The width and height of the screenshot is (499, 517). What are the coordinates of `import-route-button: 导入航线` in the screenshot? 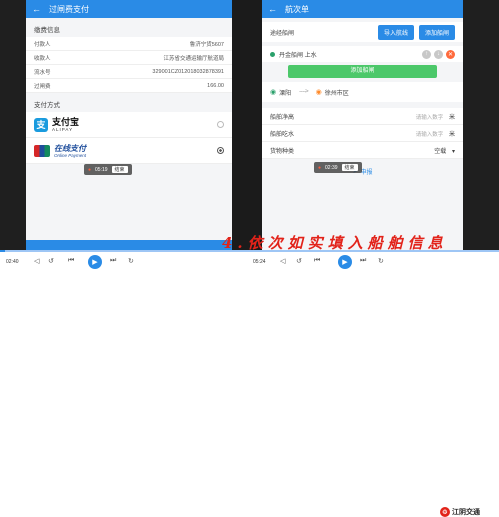 It's located at (395, 32).